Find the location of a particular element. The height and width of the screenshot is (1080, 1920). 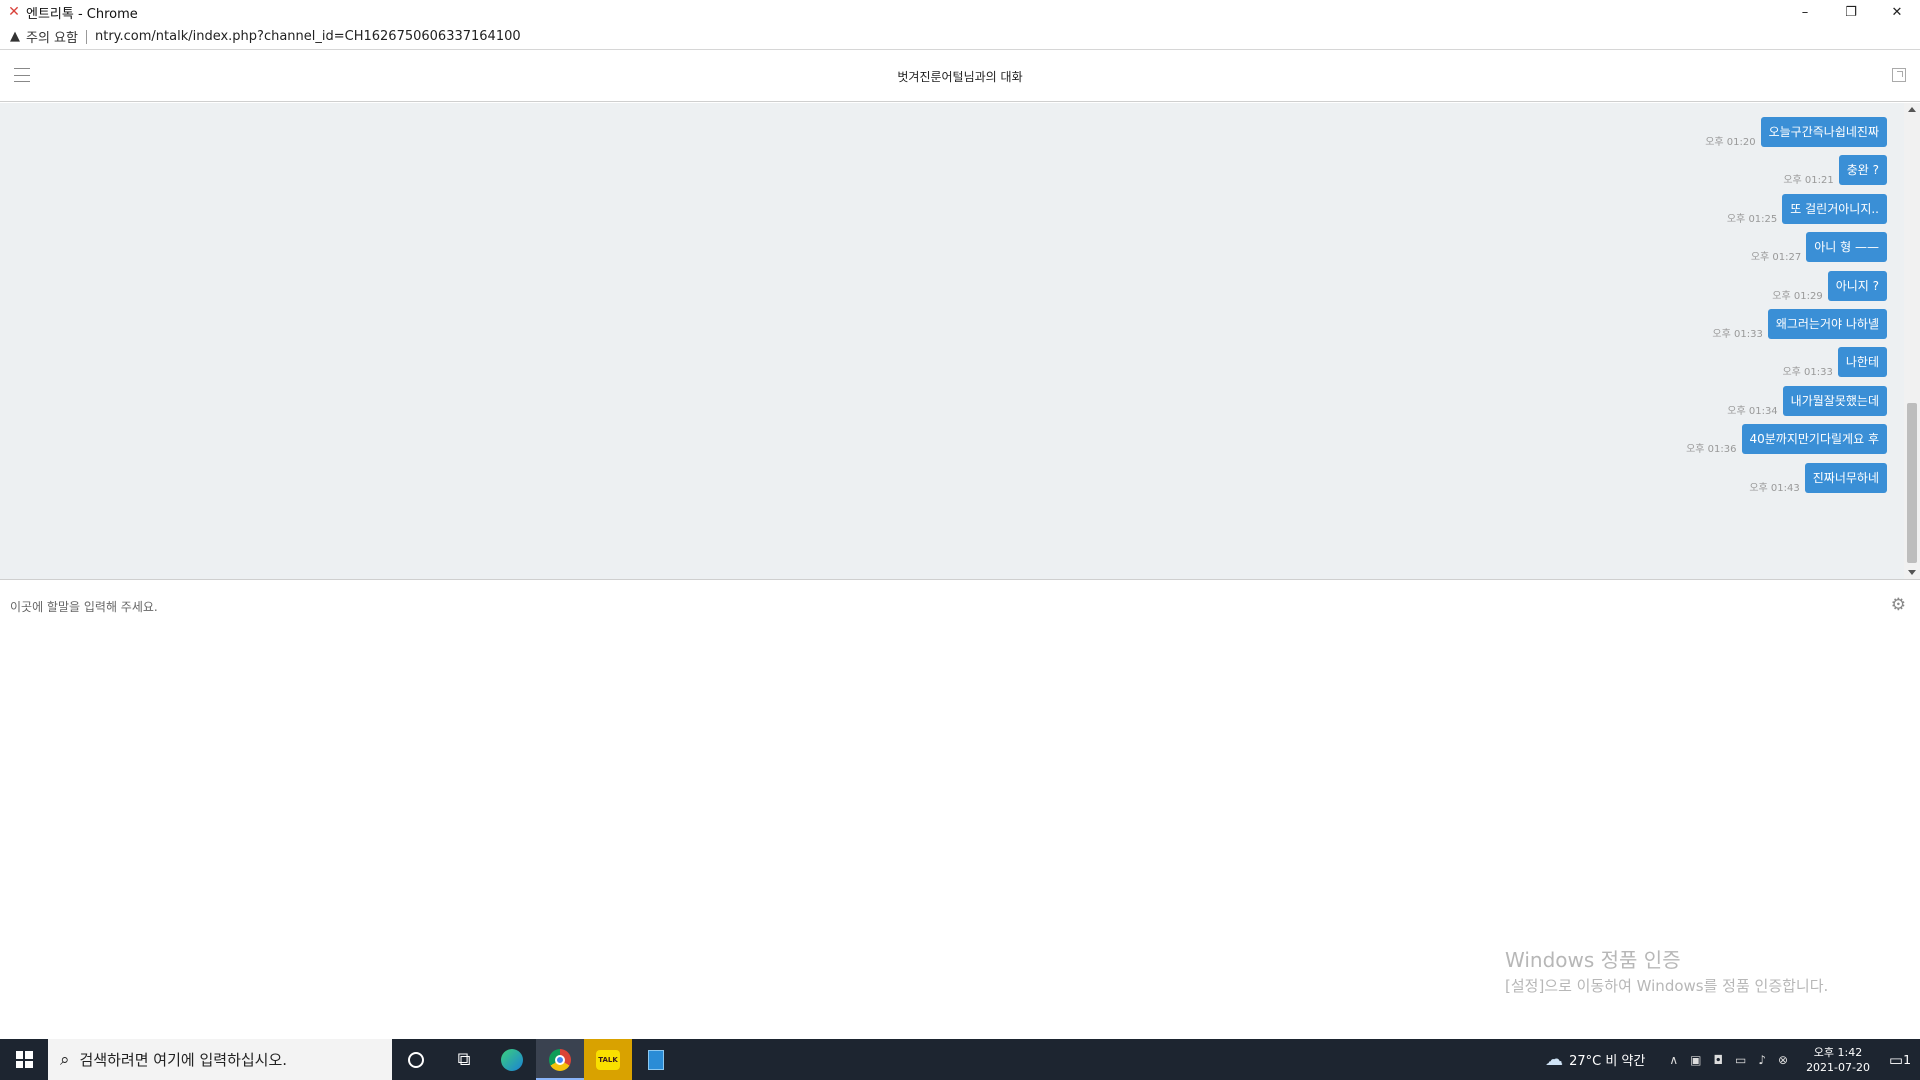

chrome-icon is located at coordinates (560, 1059).